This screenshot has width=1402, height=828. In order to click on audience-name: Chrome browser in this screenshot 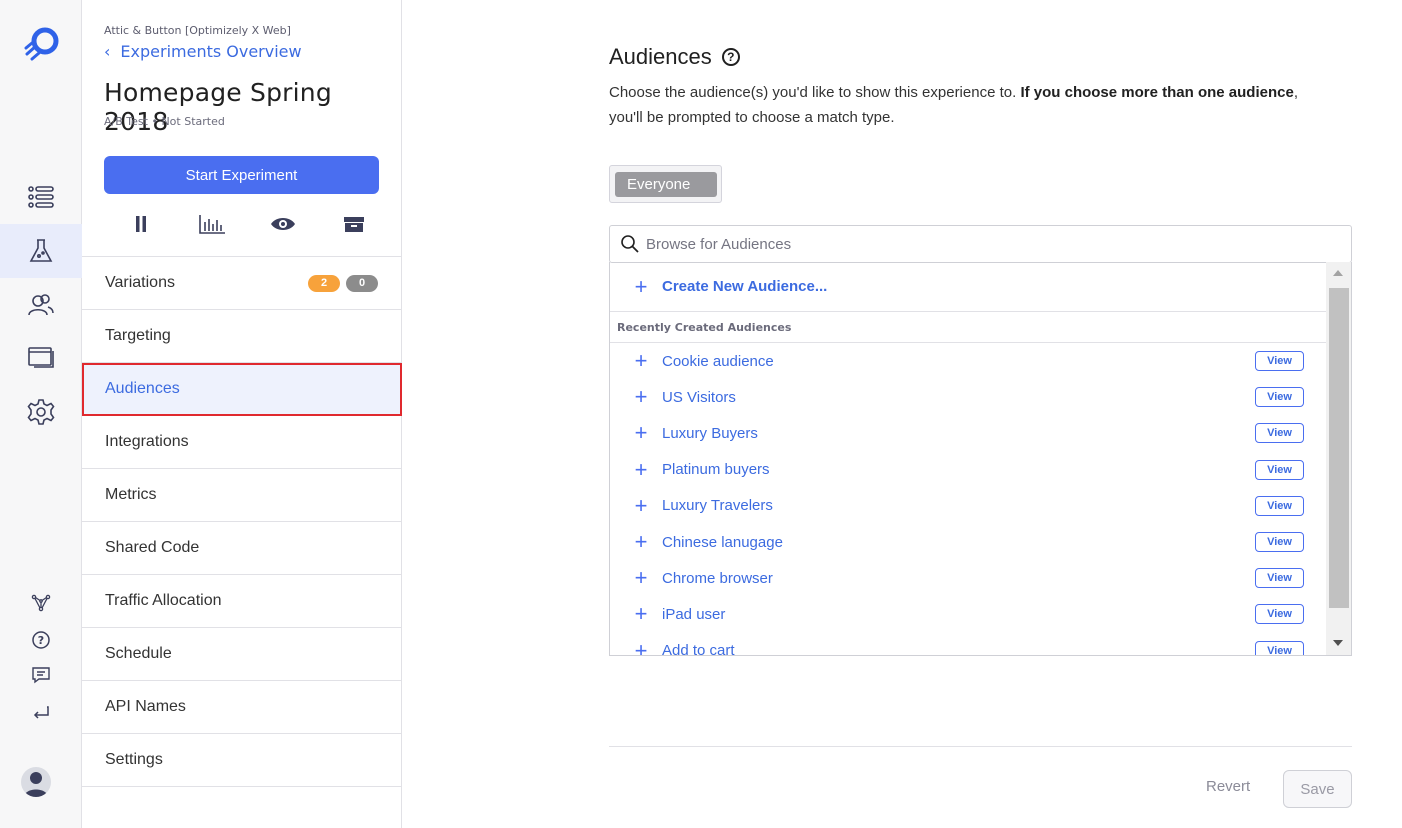, I will do `click(717, 578)`.